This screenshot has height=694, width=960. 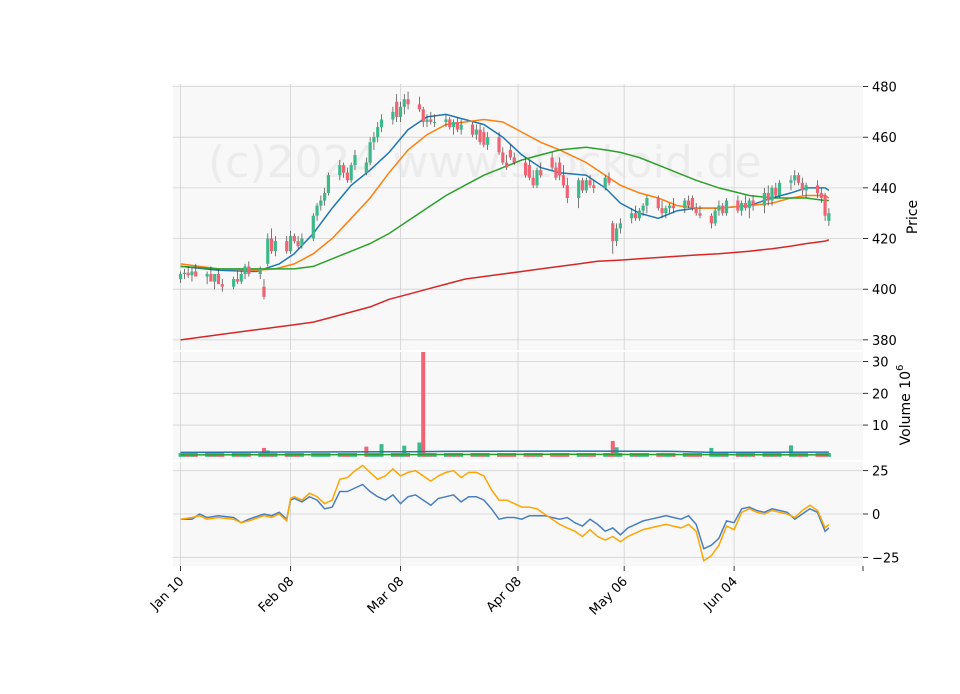 What do you see at coordinates (913, 217) in the screenshot?
I see `price-axis-title: Price` at bounding box center [913, 217].